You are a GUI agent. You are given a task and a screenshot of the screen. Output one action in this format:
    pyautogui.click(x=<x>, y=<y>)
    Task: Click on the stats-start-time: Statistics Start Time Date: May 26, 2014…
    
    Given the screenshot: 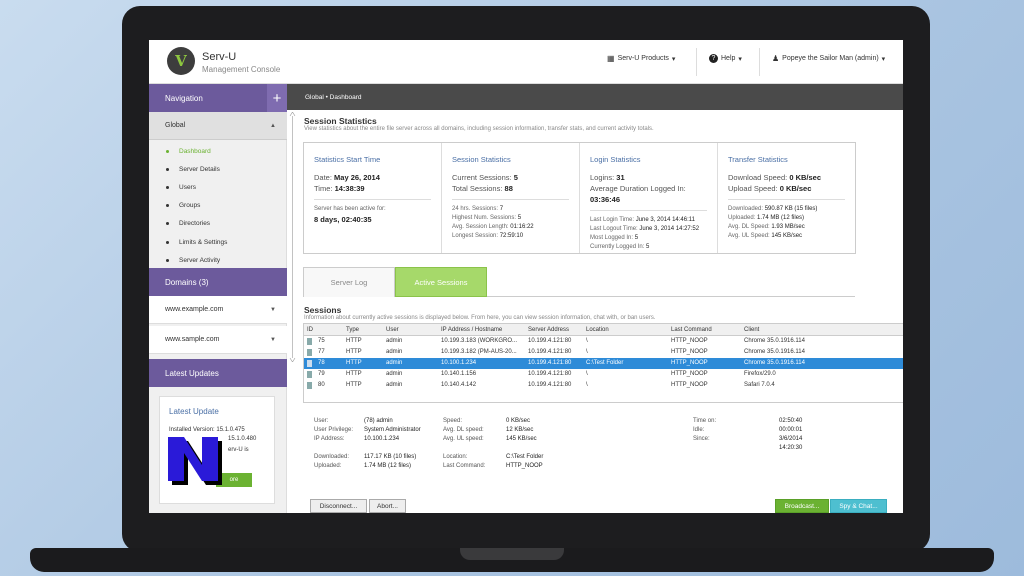 What is the action you would take?
    pyautogui.click(x=373, y=198)
    